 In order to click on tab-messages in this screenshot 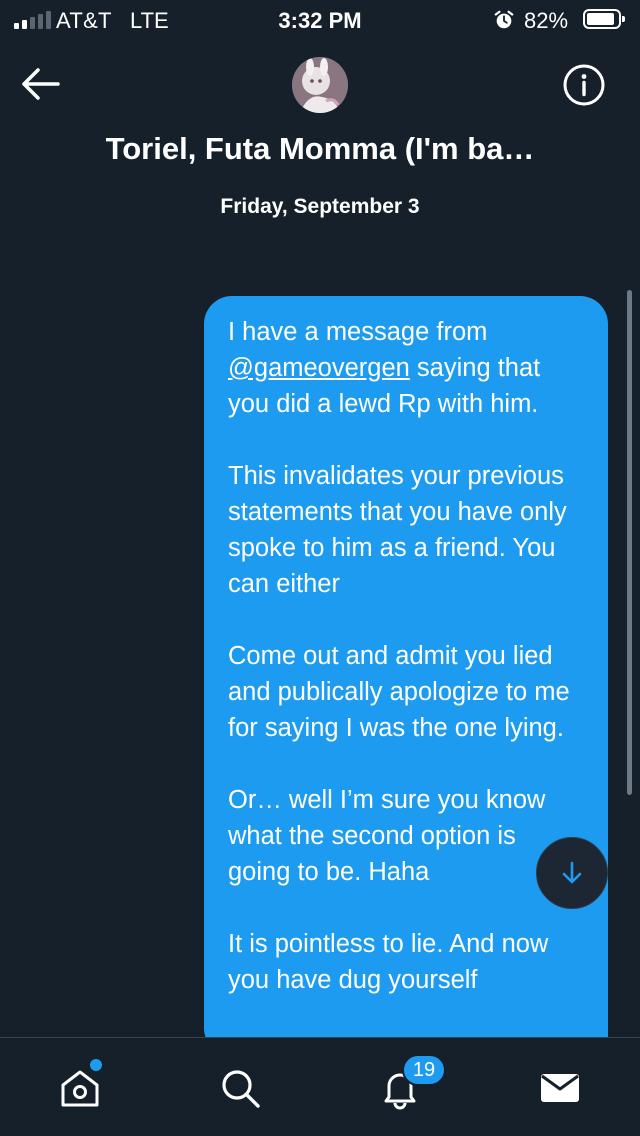, I will do `click(560, 1088)`.